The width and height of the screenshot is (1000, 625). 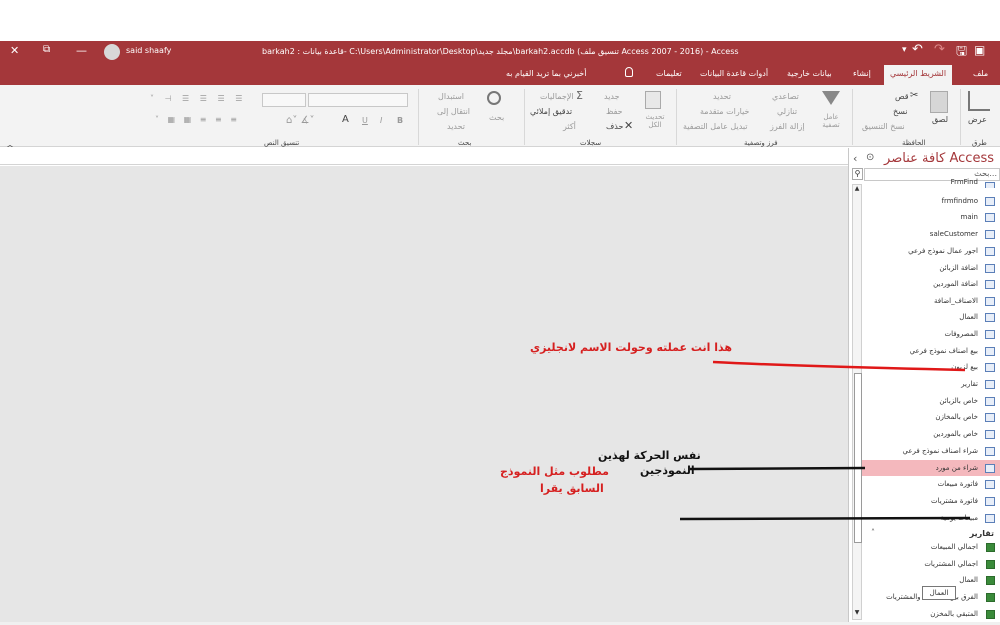 What do you see at coordinates (554, 471) in the screenshot?
I see `annotation-red-note2-line1: مطلوب مثل النموذج` at bounding box center [554, 471].